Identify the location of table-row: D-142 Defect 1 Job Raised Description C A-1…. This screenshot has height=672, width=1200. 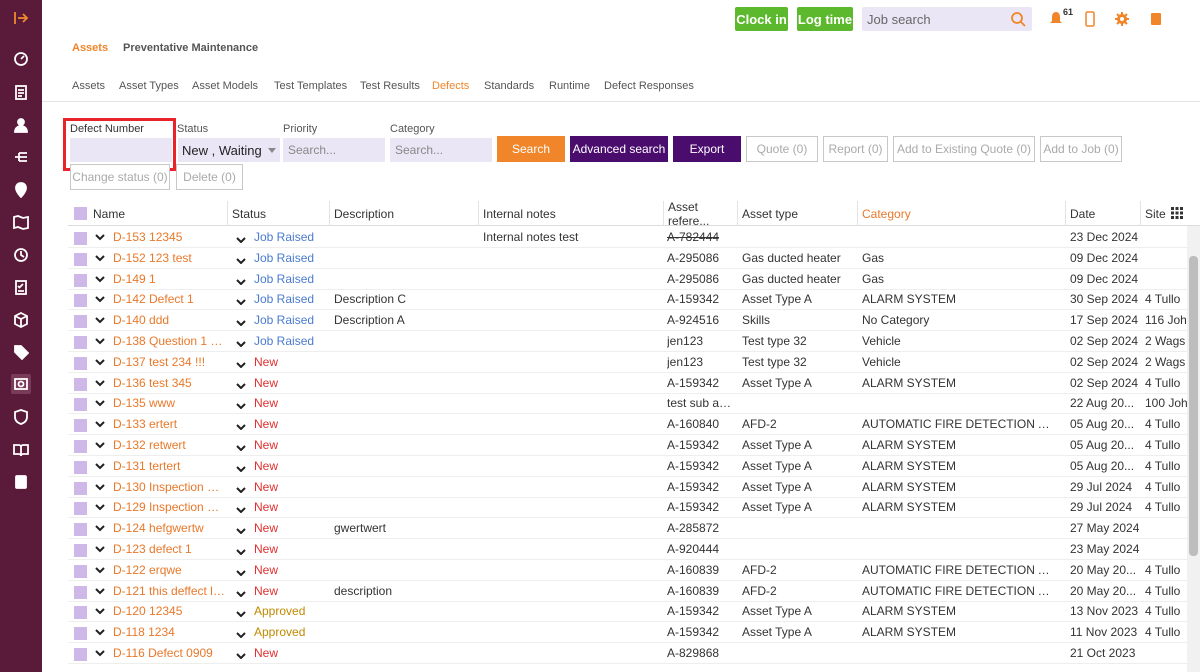
(628, 300).